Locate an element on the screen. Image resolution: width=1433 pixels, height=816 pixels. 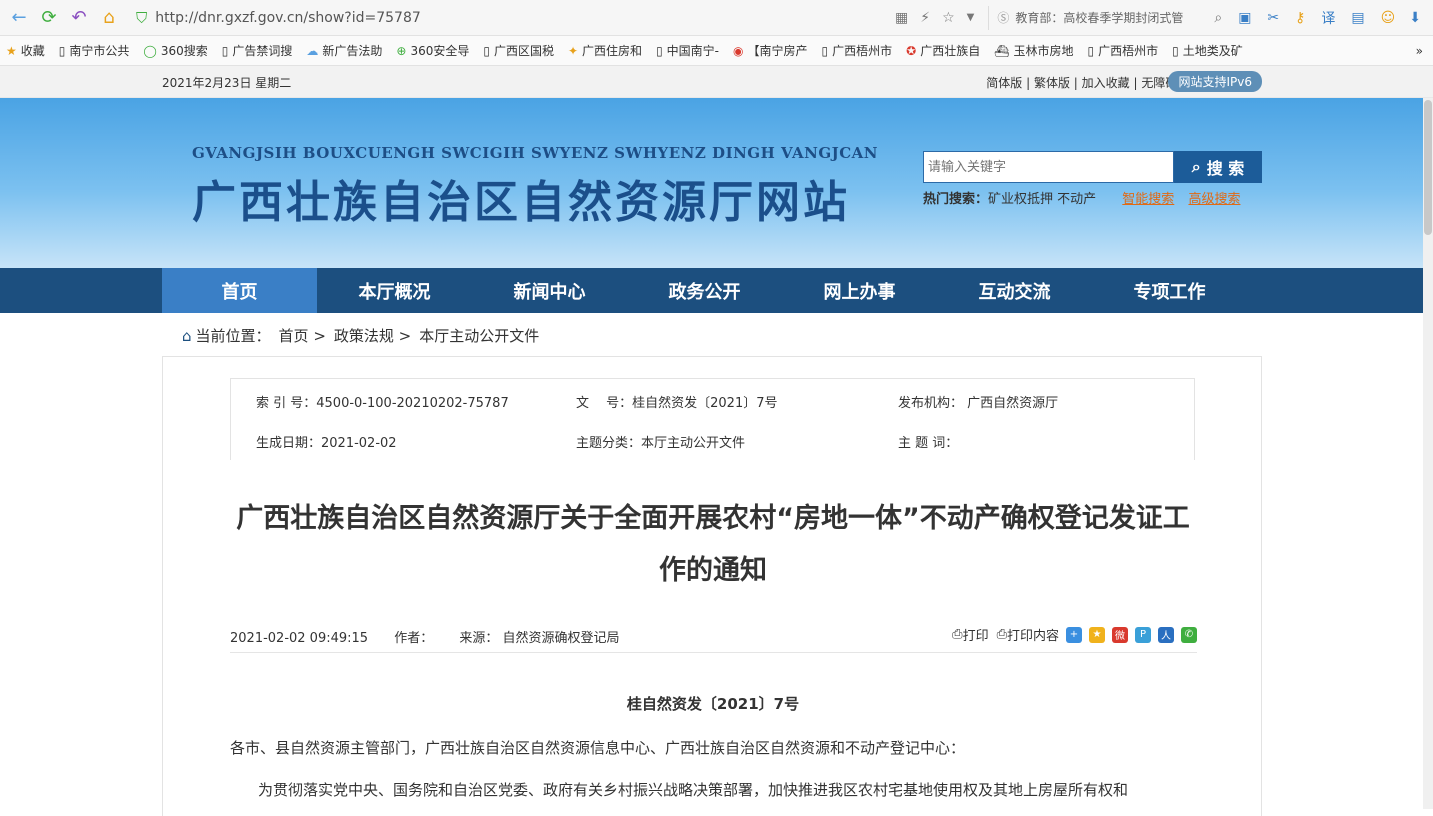
bookmark-item: ✪ 广西壮族自 is located at coordinates (943, 50).